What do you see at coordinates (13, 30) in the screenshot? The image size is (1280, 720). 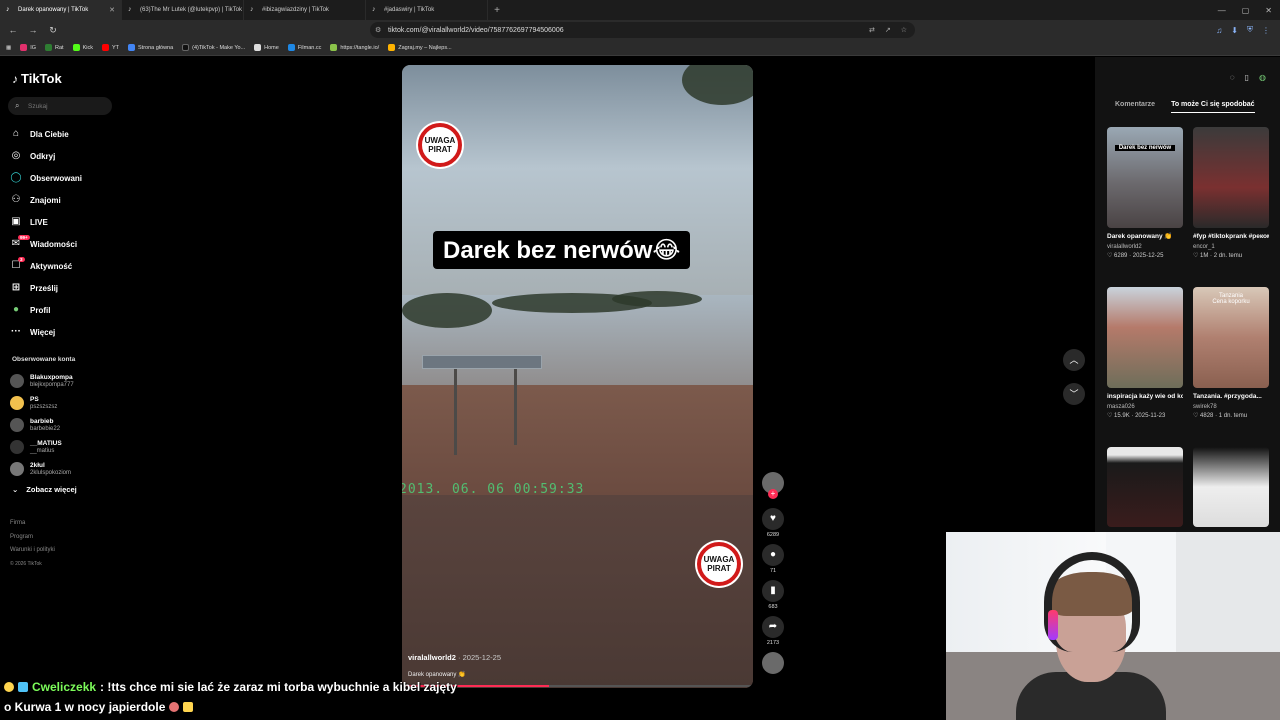 I see `back-icon: ←` at bounding box center [13, 30].